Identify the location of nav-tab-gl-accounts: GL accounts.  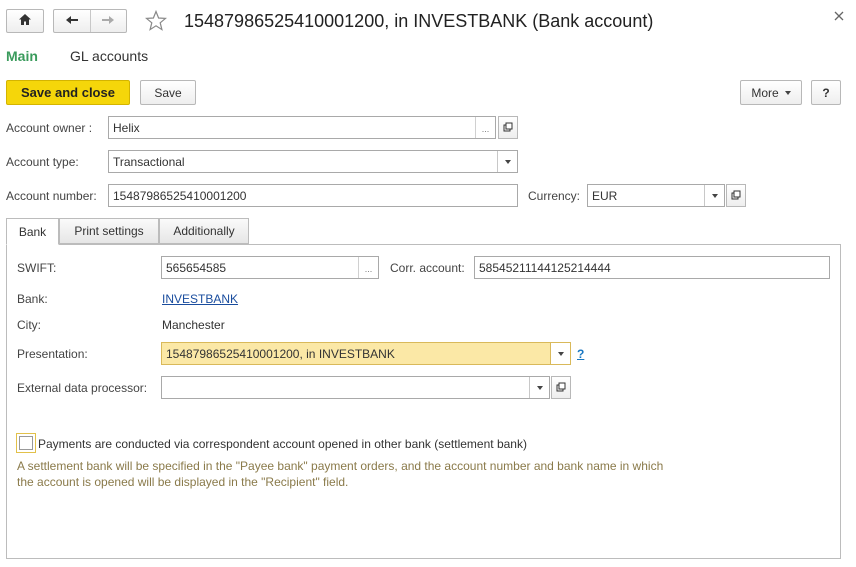
(109, 56).